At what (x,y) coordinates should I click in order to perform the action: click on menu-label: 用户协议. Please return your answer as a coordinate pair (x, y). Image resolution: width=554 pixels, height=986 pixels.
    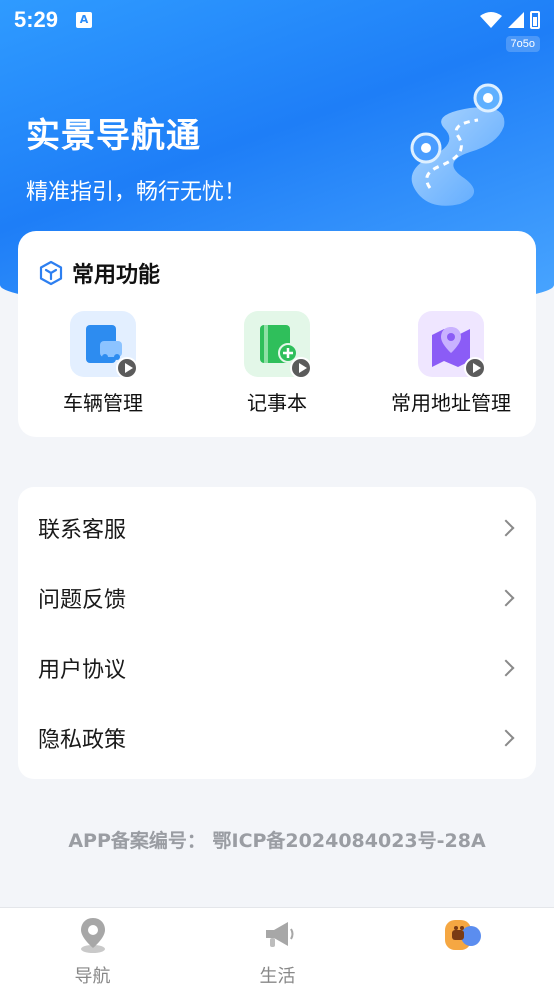
    Looking at the image, I should click on (82, 670).